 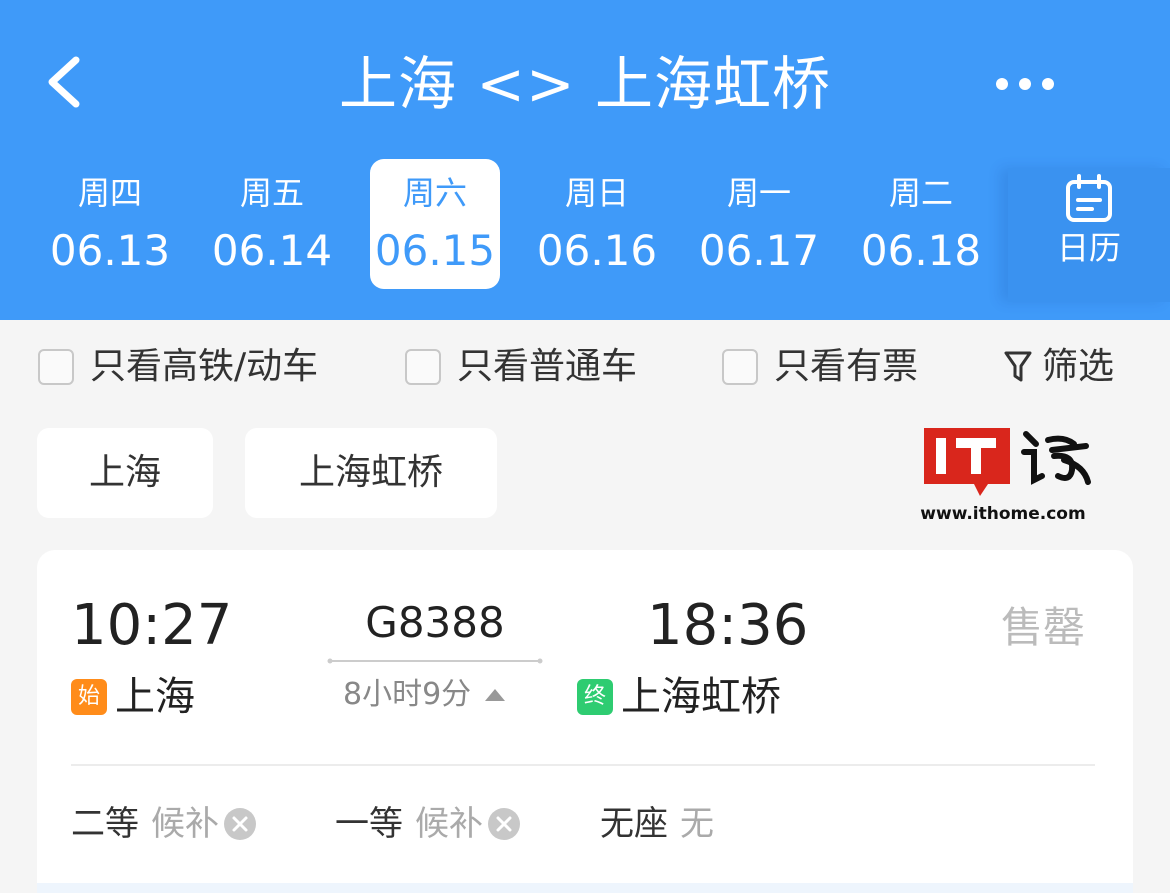 What do you see at coordinates (728, 625) in the screenshot?
I see `arrival-time: 18:36` at bounding box center [728, 625].